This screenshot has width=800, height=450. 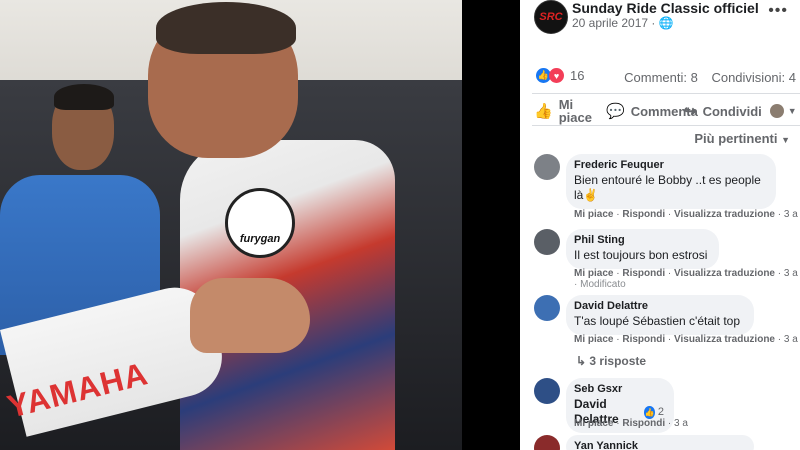 I want to click on post-actions: 👍 Mi piace 💬 Commenta ↪ Condividi ▼, so click(x=666, y=111).